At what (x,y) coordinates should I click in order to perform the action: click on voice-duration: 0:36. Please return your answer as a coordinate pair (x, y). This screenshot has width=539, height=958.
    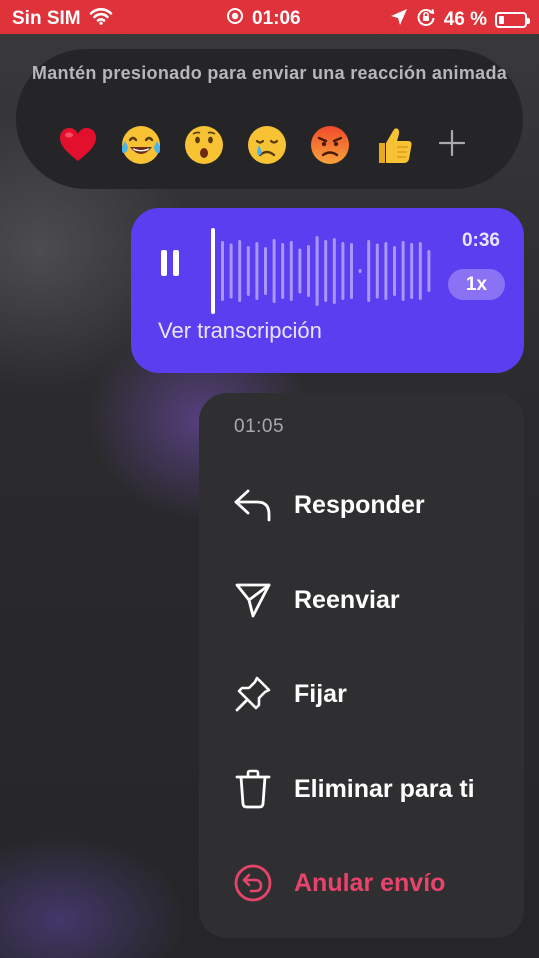
    Looking at the image, I should click on (480, 240).